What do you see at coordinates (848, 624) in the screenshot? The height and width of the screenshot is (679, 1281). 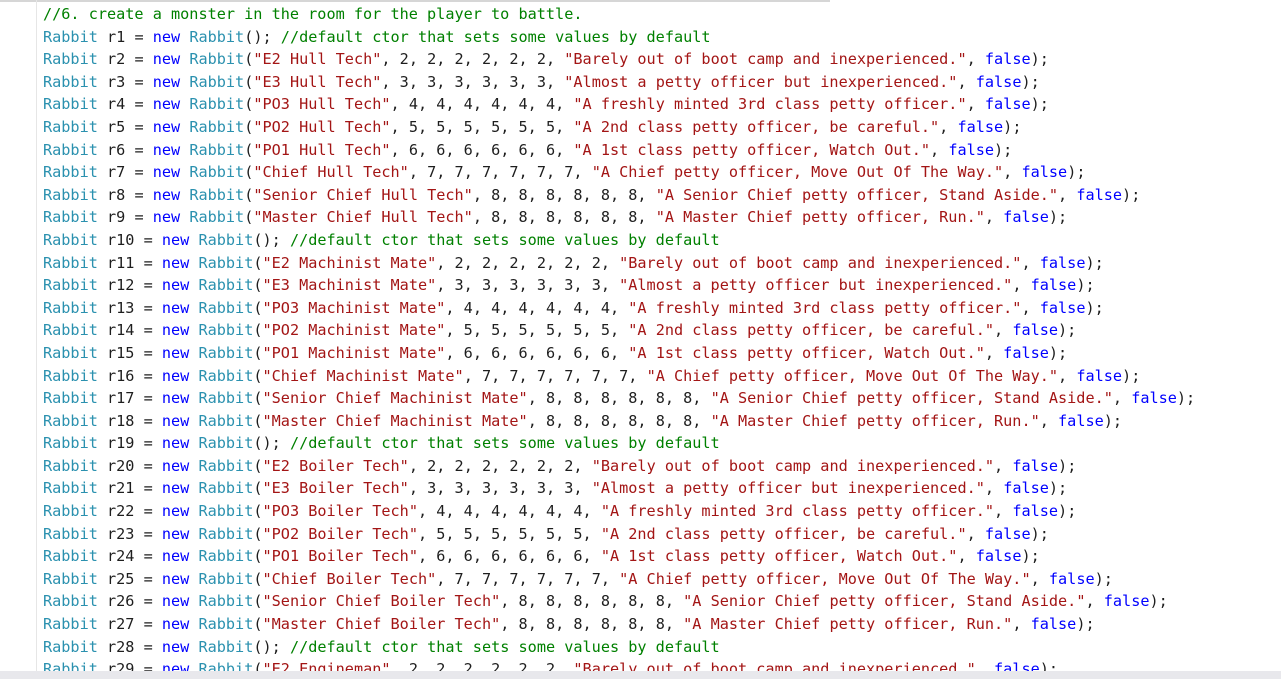 I see `string-token: "A Master Chief petty officer, Run."` at bounding box center [848, 624].